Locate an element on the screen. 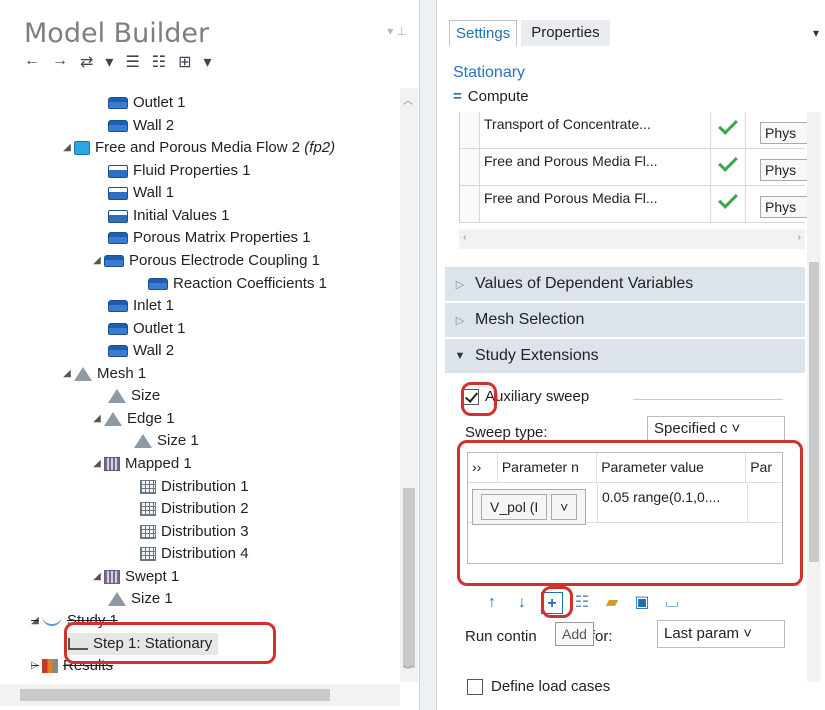  aux-sweep-checkbox is located at coordinates (471, 396).